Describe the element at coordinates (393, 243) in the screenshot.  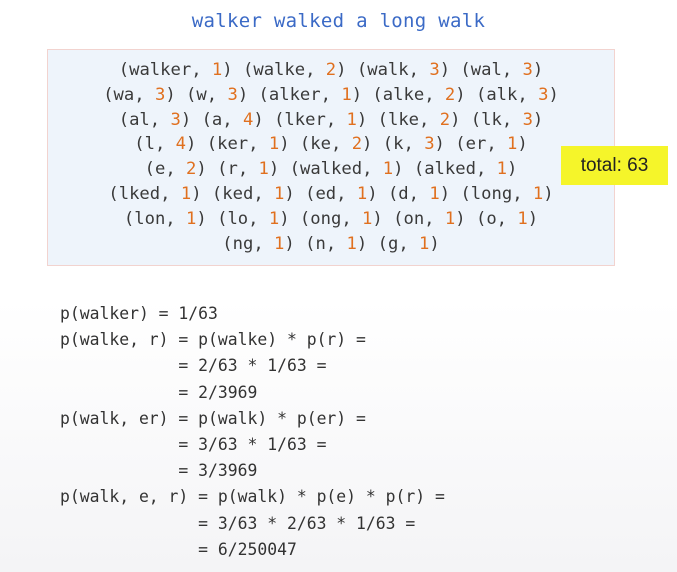
I see `token-text: g` at that location.